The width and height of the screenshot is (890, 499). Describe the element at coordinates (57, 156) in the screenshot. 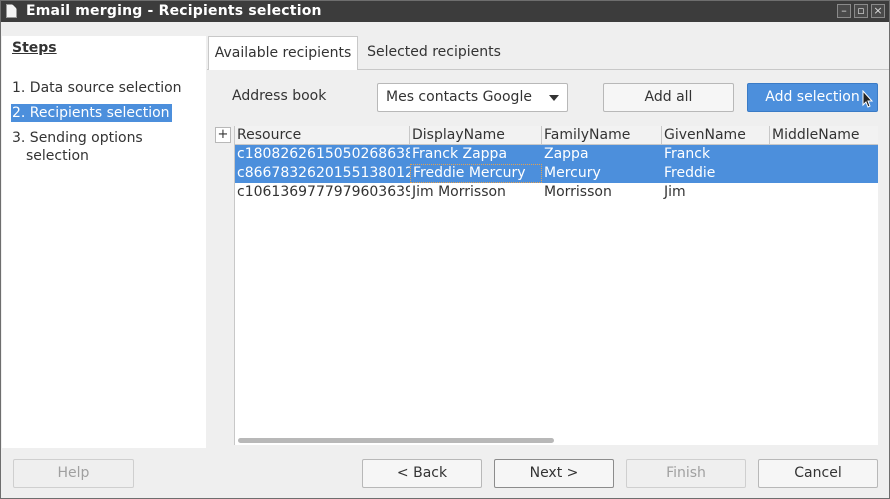

I see `step-sending-options-cont: selection` at that location.